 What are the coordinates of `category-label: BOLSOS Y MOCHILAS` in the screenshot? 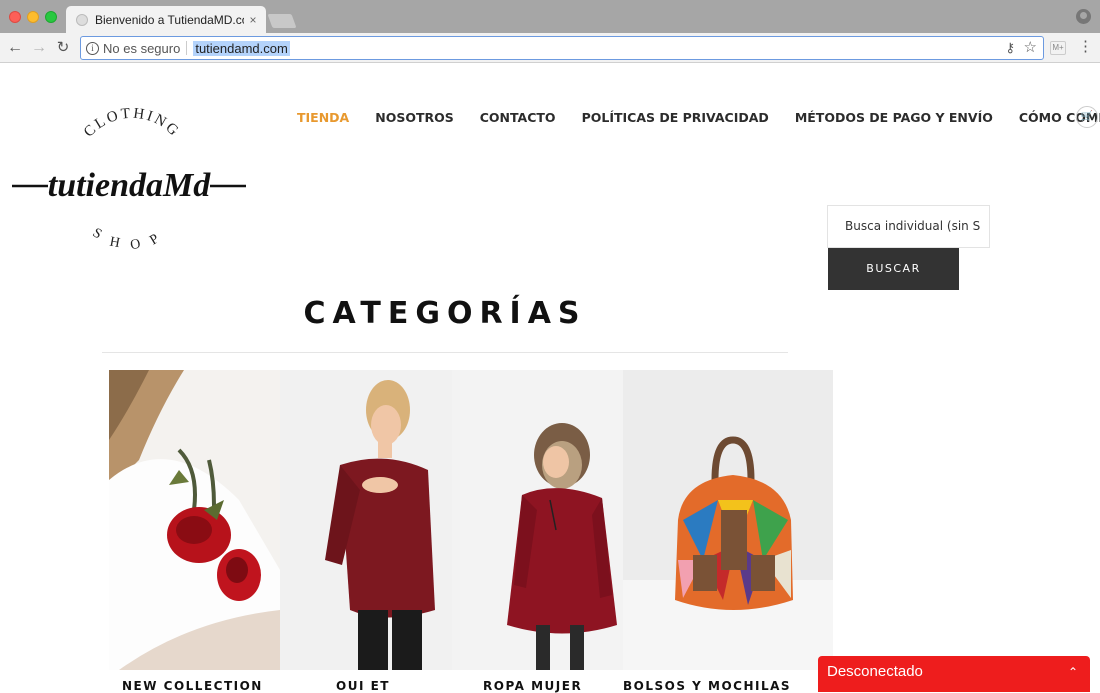 It's located at (707, 686).